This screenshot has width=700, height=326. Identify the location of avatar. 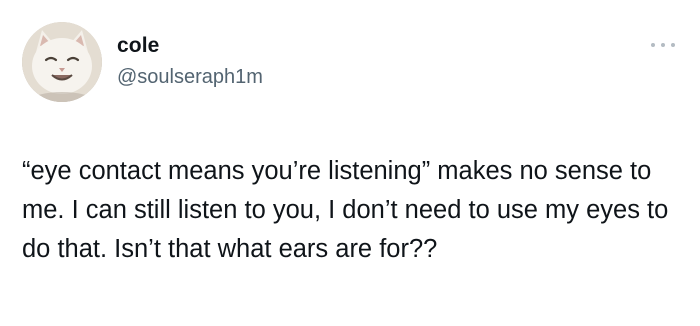
(62, 62).